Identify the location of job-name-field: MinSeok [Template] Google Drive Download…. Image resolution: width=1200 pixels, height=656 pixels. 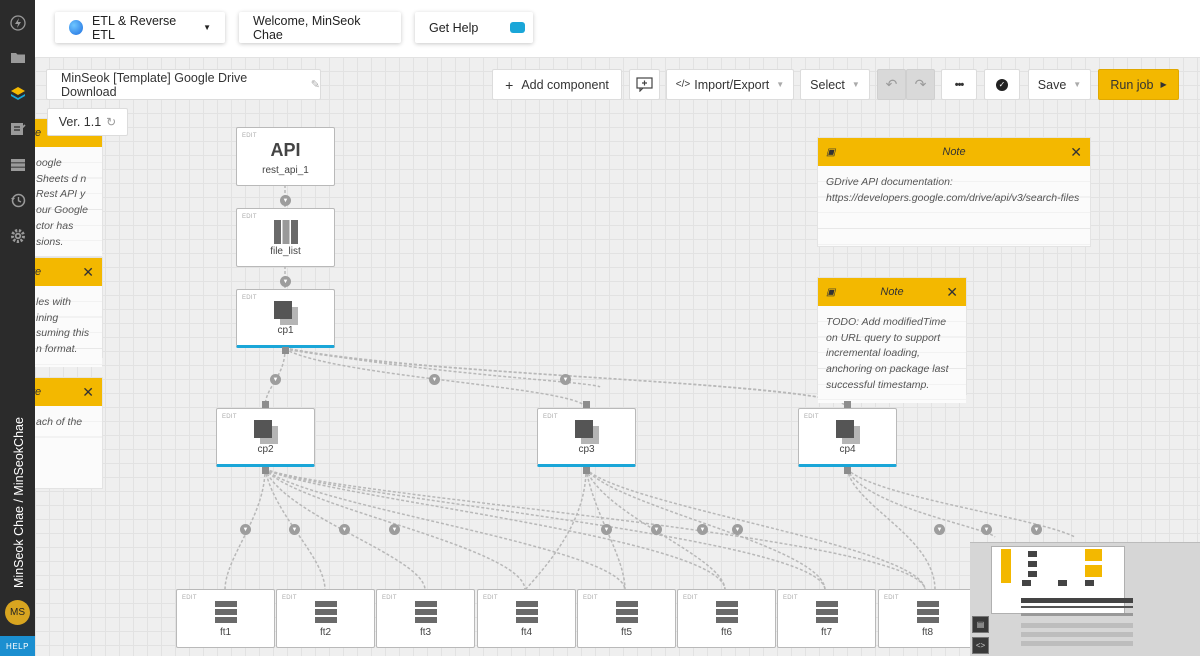
(183, 84).